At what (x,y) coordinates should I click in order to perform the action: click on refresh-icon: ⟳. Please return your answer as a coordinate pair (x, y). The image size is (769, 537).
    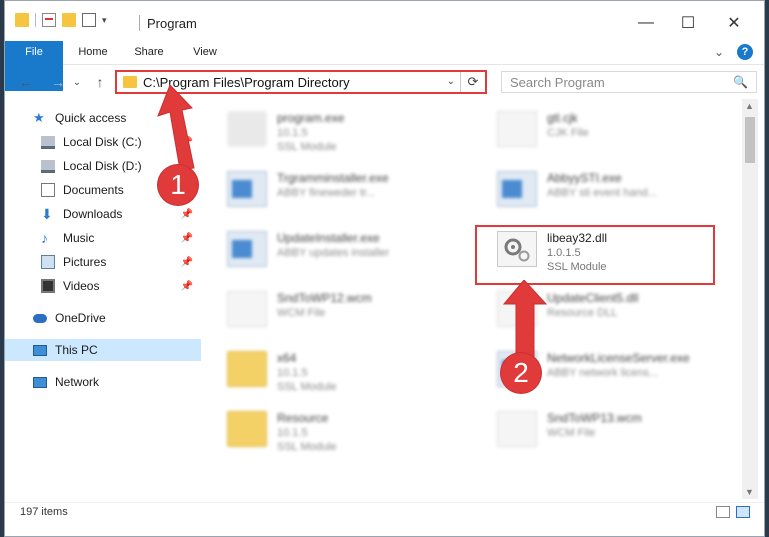
    Looking at the image, I should click on (472, 82).